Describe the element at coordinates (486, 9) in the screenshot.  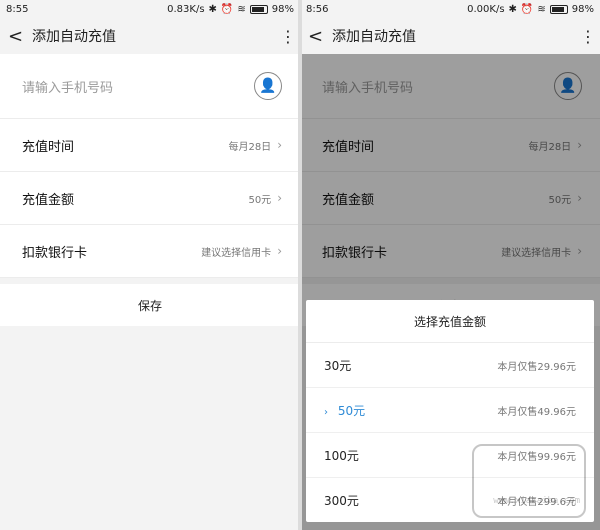
I see `network-speed: 0.00K/s` at that location.